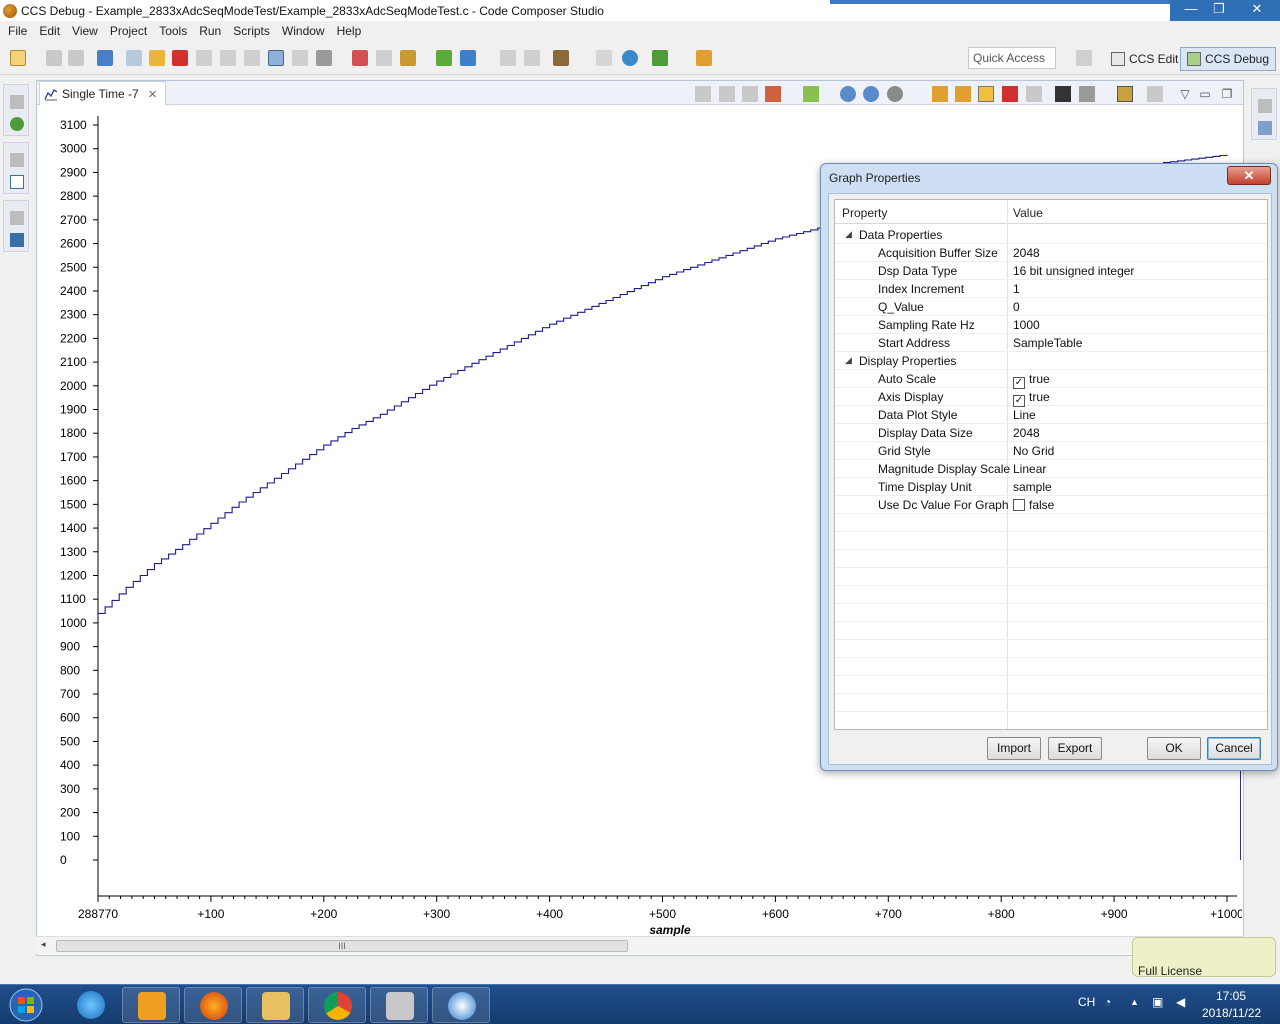 The image size is (1280, 1024). Describe the element at coordinates (43, 944) in the screenshot. I see `scroll-left-arrow: ◂` at that location.